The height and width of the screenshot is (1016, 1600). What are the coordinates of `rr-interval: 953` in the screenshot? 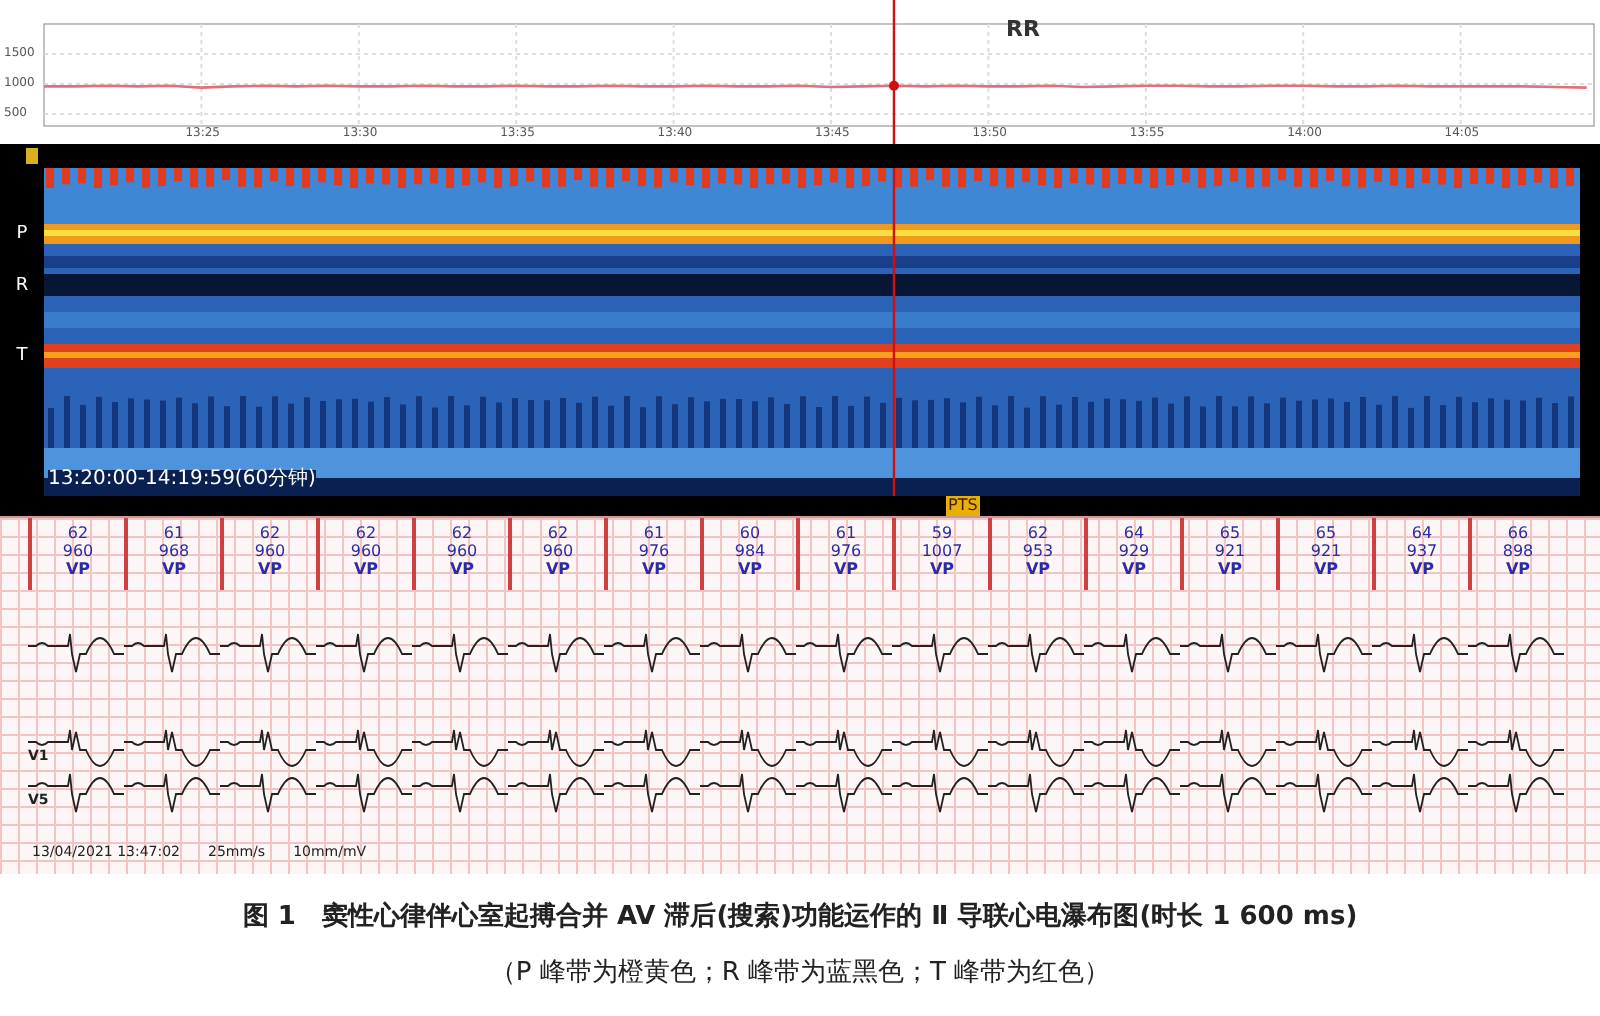 It's located at (1038, 551).